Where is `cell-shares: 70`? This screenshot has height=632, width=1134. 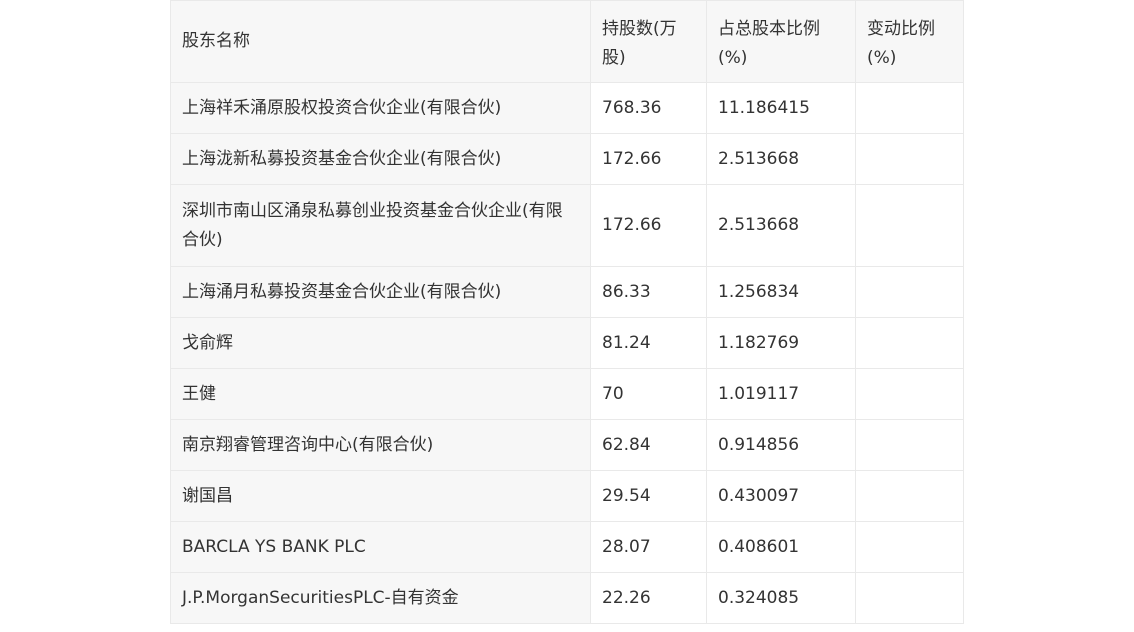 cell-shares: 70 is located at coordinates (648, 394).